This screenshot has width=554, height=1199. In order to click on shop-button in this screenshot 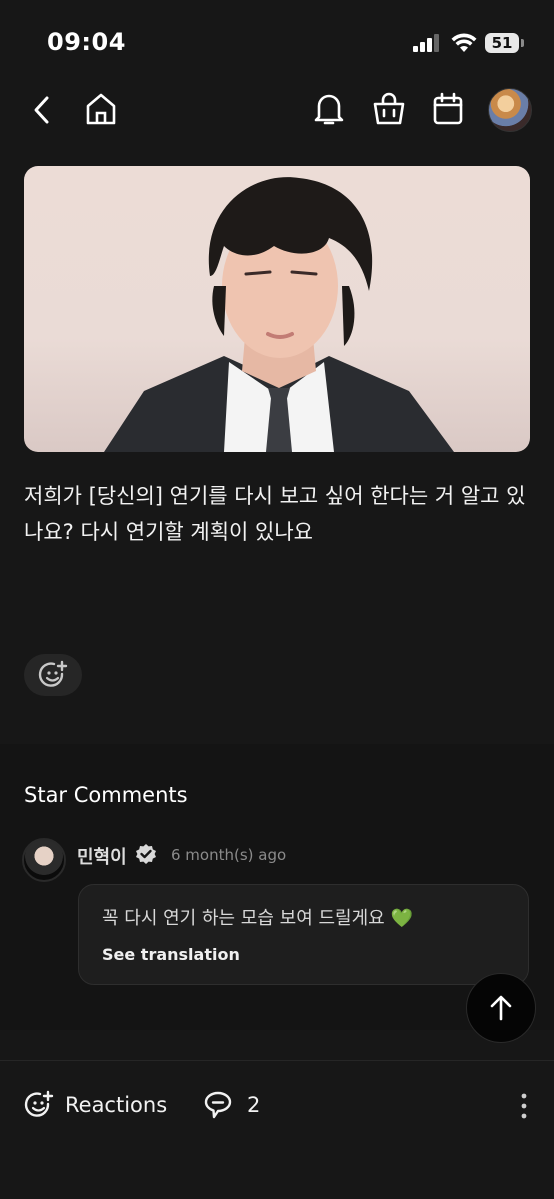, I will do `click(389, 109)`.